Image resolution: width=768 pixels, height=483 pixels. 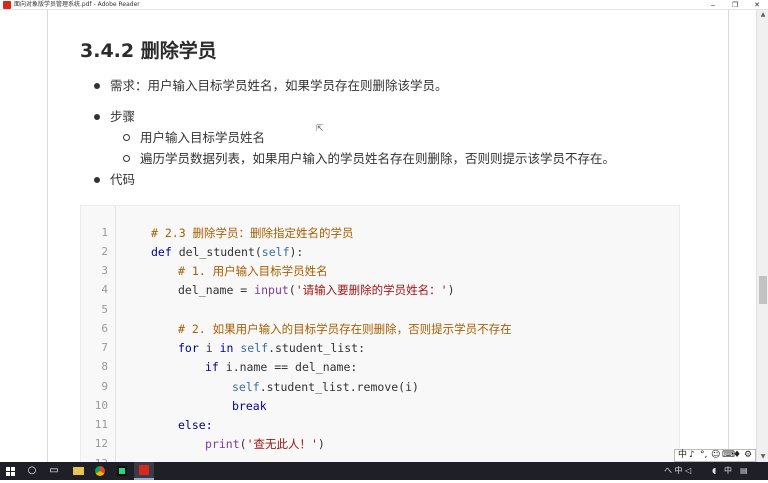 What do you see at coordinates (144, 471) in the screenshot?
I see `adobe-reader-task-icon` at bounding box center [144, 471].